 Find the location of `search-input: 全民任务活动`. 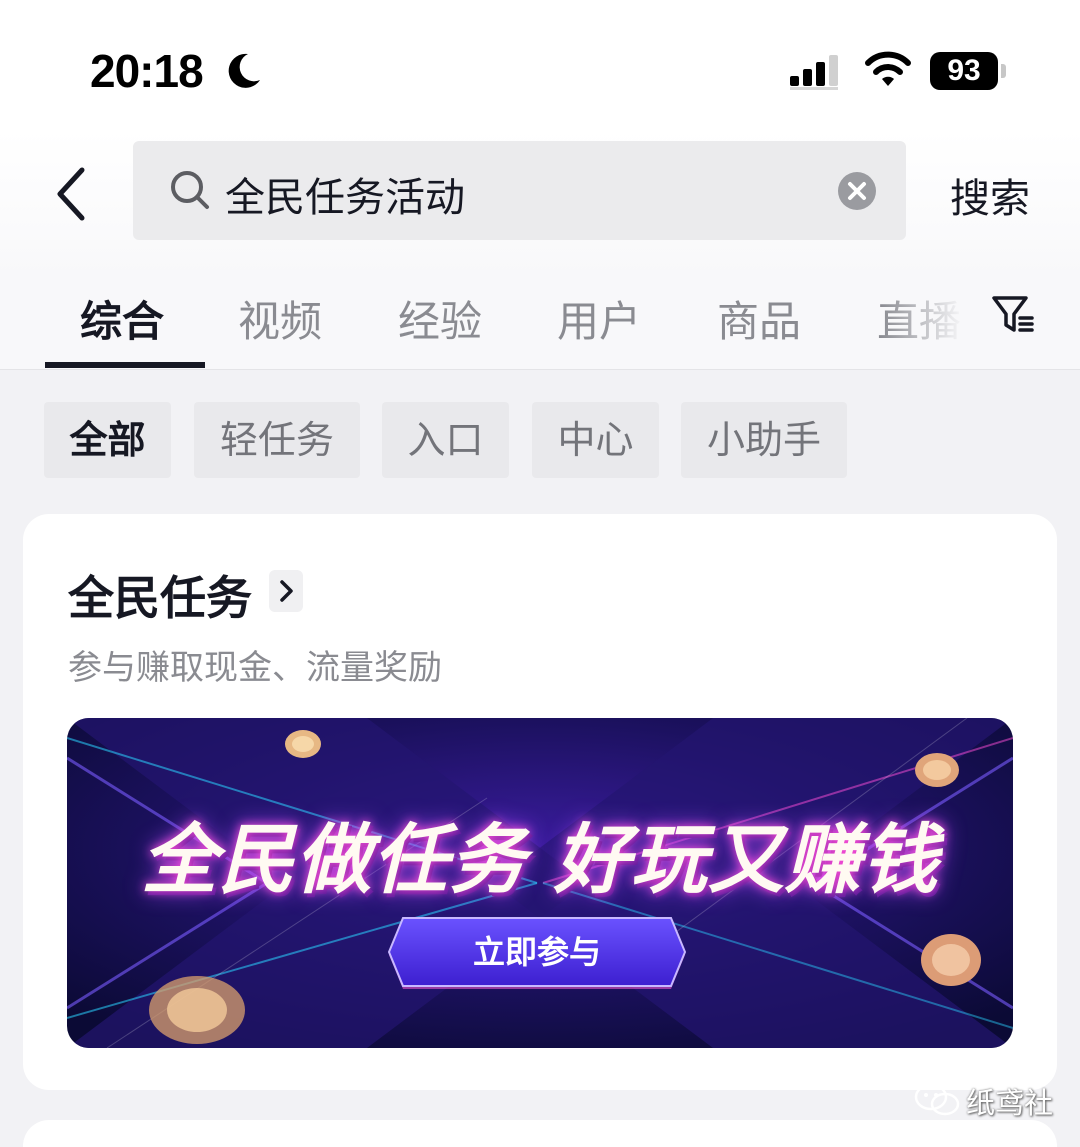

search-input: 全民任务活动 is located at coordinates (519, 190).